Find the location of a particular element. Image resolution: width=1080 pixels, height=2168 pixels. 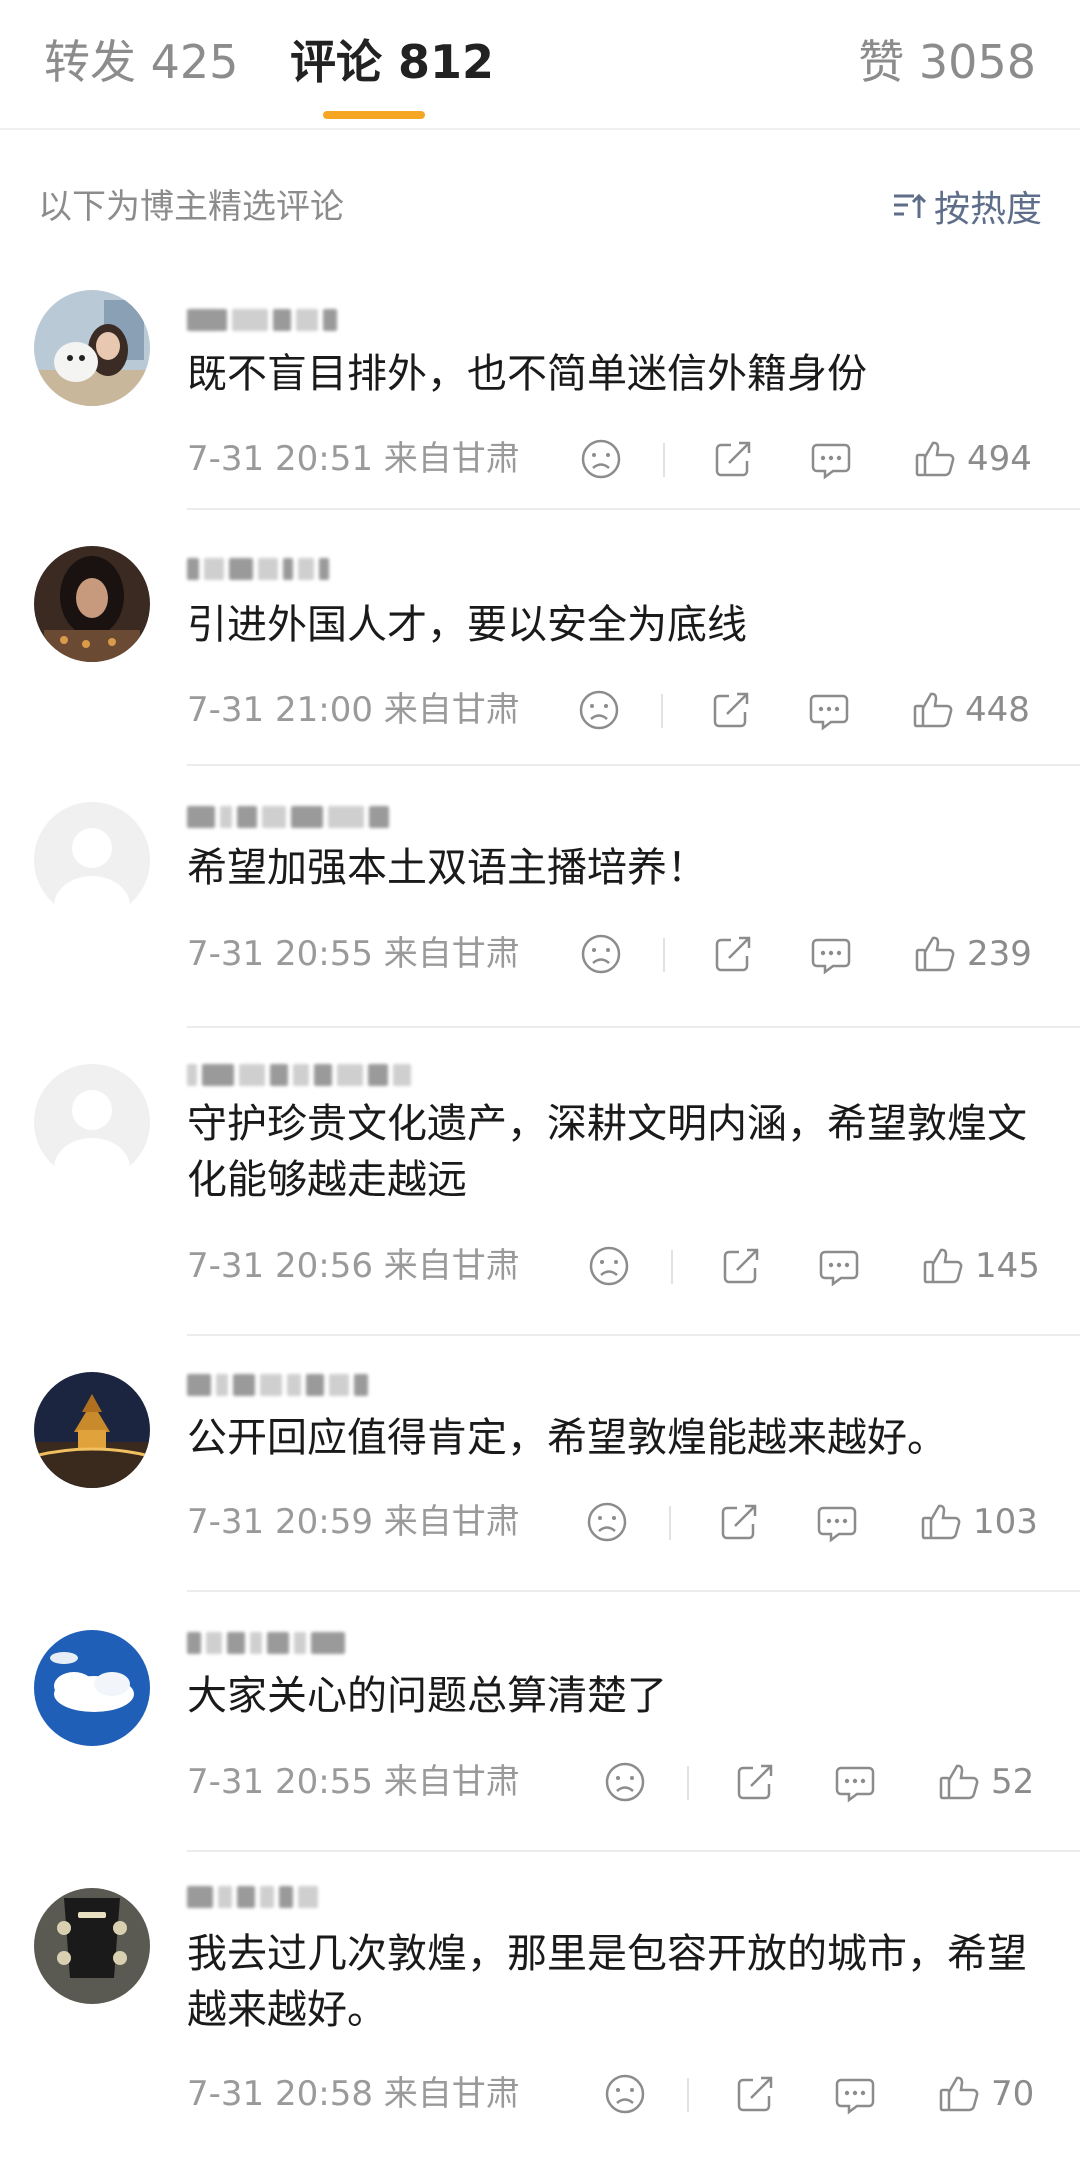

like-button: 145 is located at coordinates (980, 1266).